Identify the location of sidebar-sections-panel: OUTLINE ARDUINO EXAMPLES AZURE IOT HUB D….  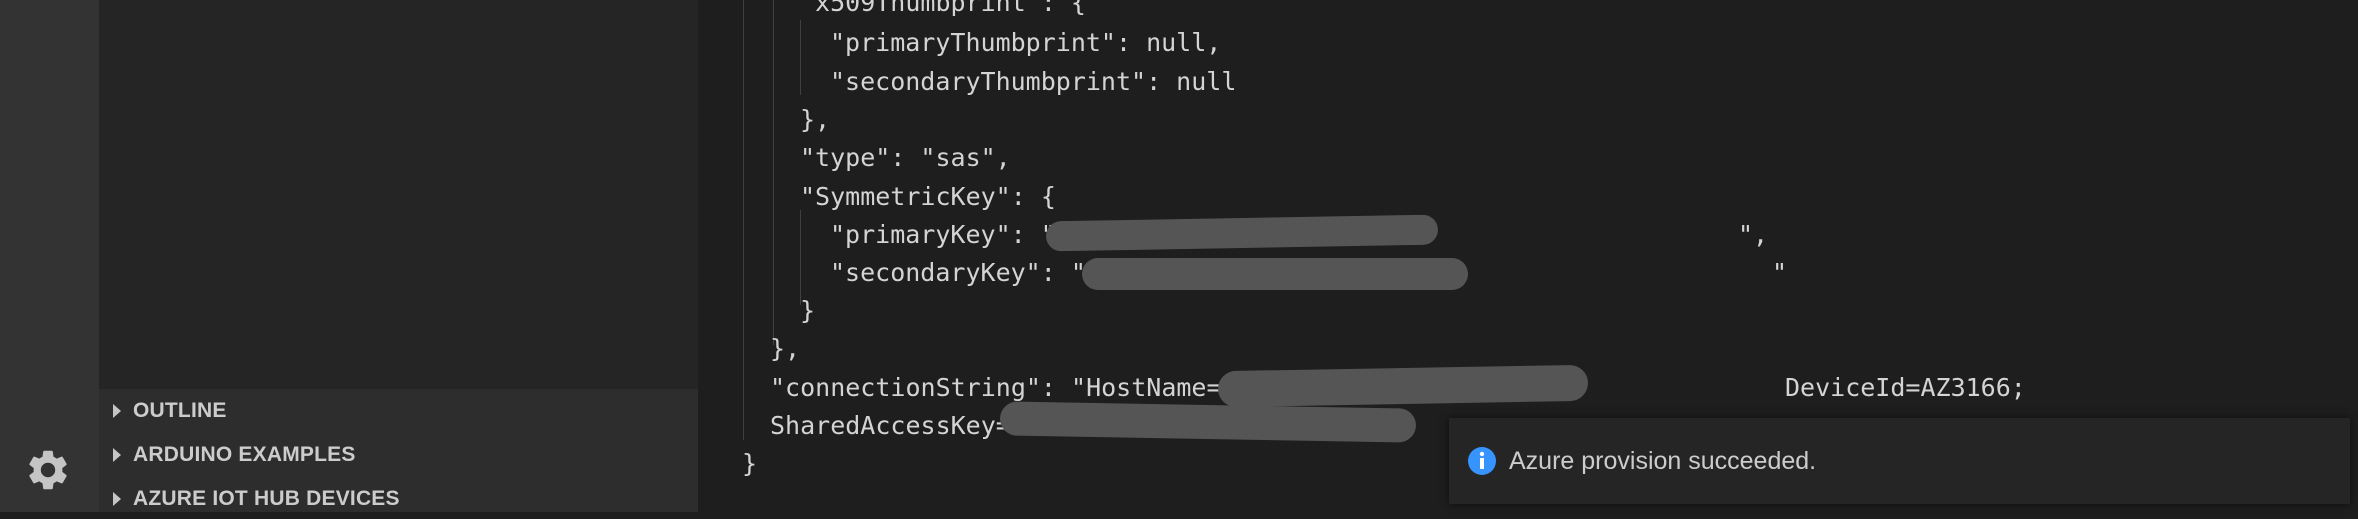
(398, 450).